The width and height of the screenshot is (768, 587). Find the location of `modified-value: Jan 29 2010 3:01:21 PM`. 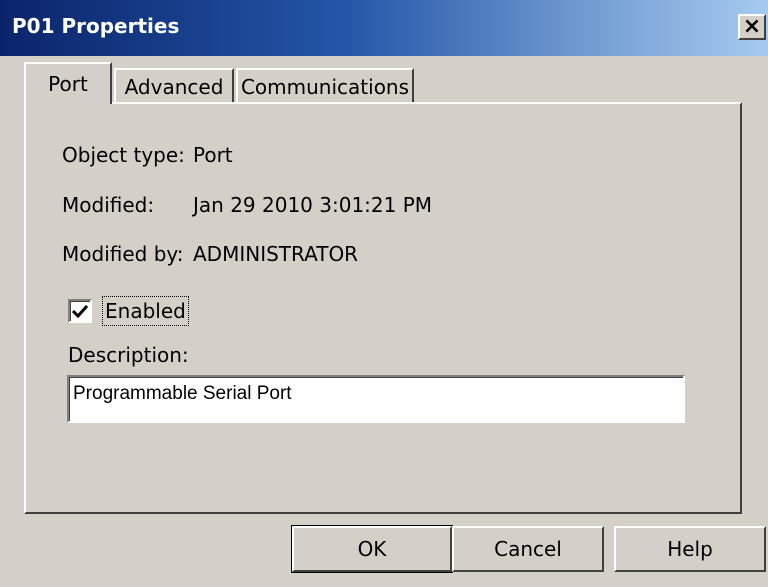

modified-value: Jan 29 2010 3:01:21 PM is located at coordinates (313, 205).